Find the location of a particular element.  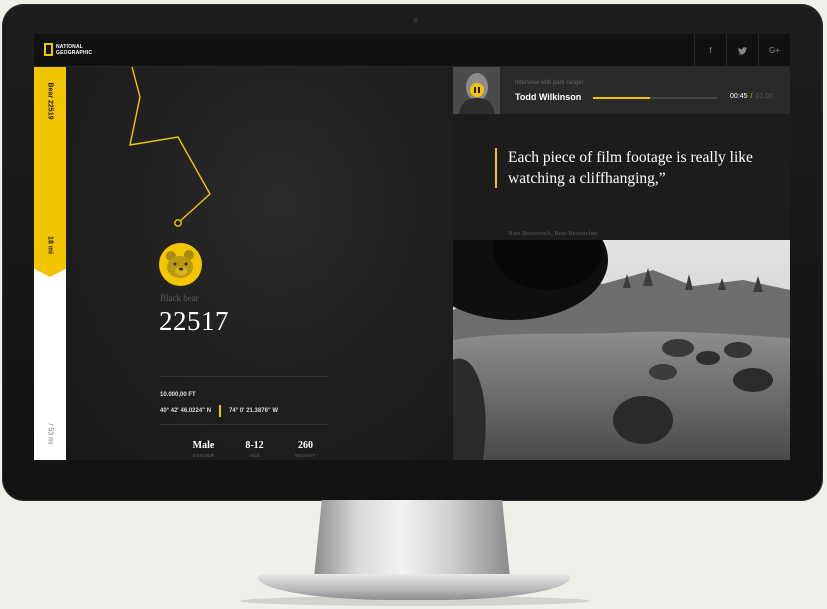

stat-gender: Male GENDER is located at coordinates (203, 449).